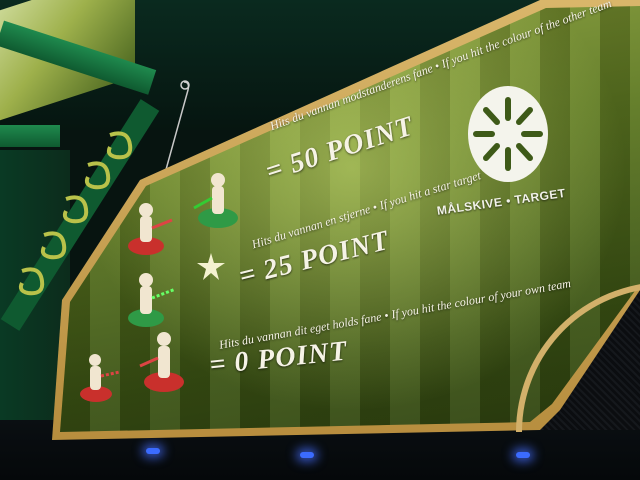 This screenshot has height=480, width=640. I want to click on target-icon, so click(508, 134).